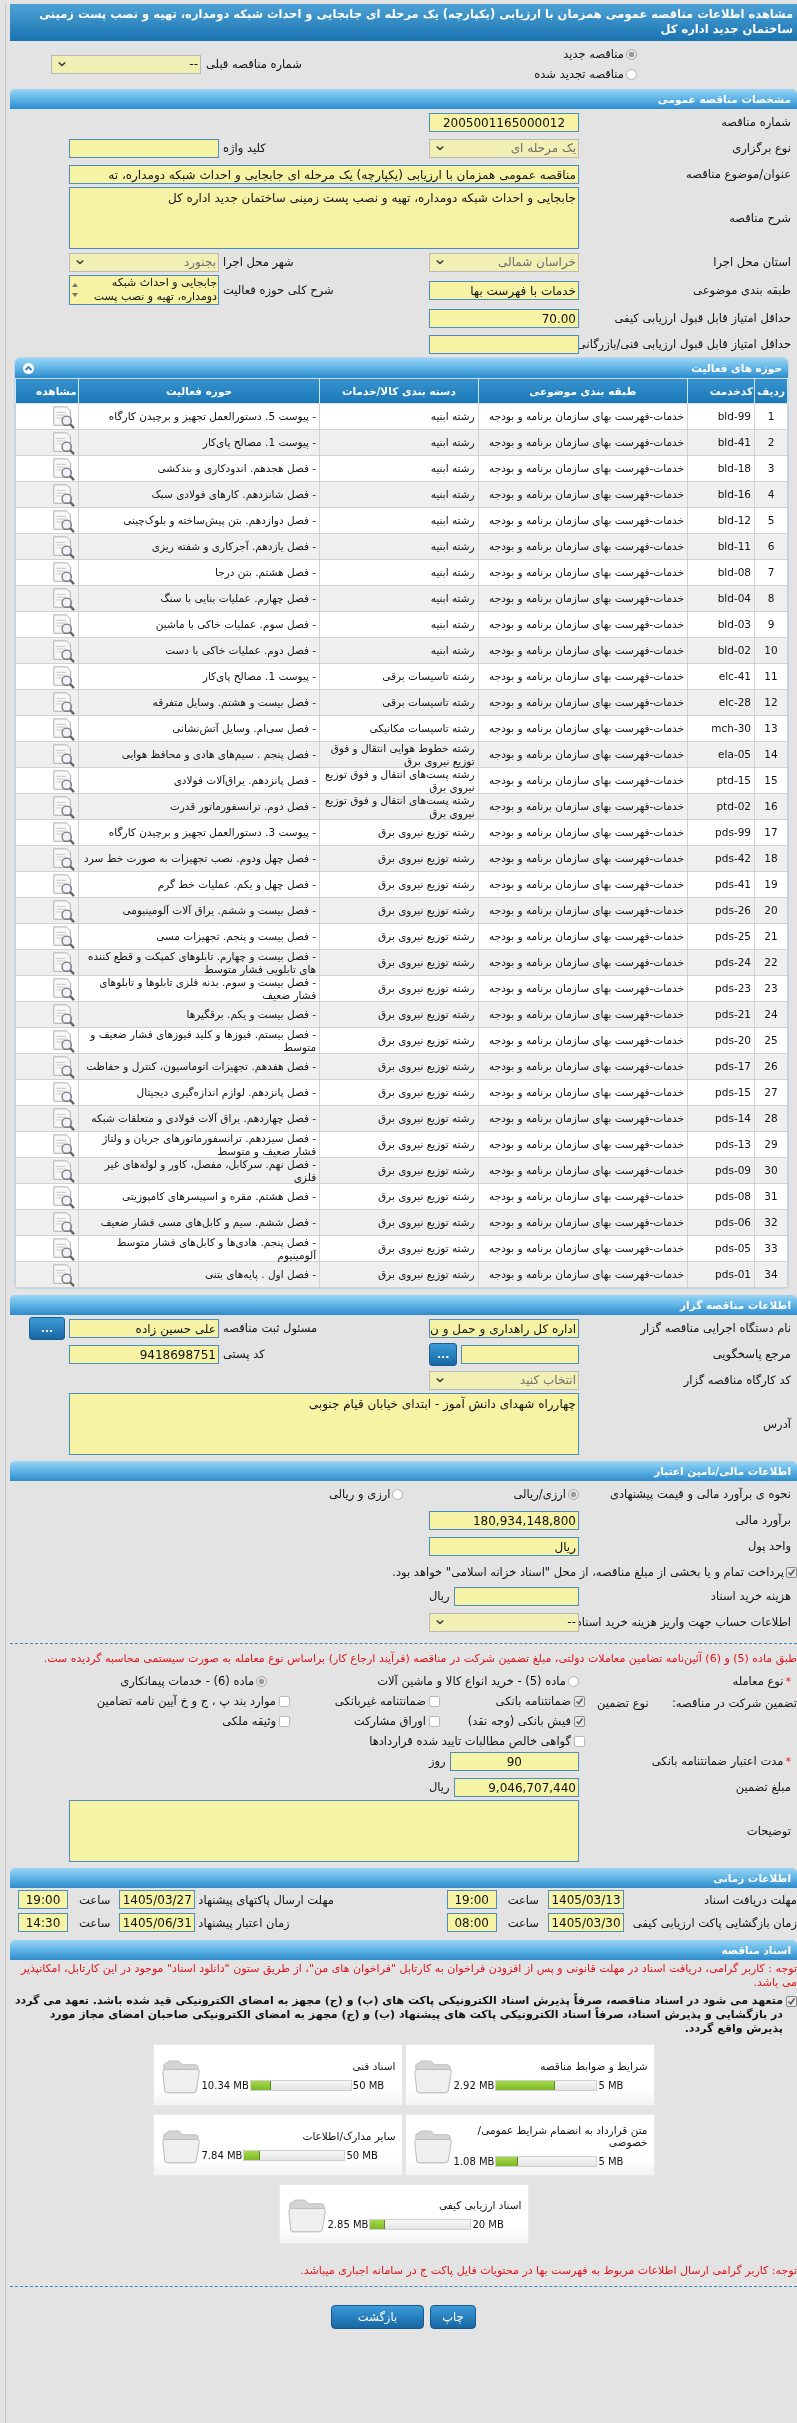 This screenshot has width=797, height=2423. I want to click on print-button: چاپ, so click(453, 2317).